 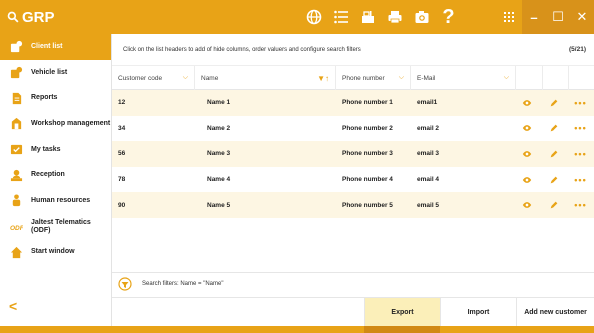 What do you see at coordinates (421, 17) in the screenshot?
I see `camera-icon` at bounding box center [421, 17].